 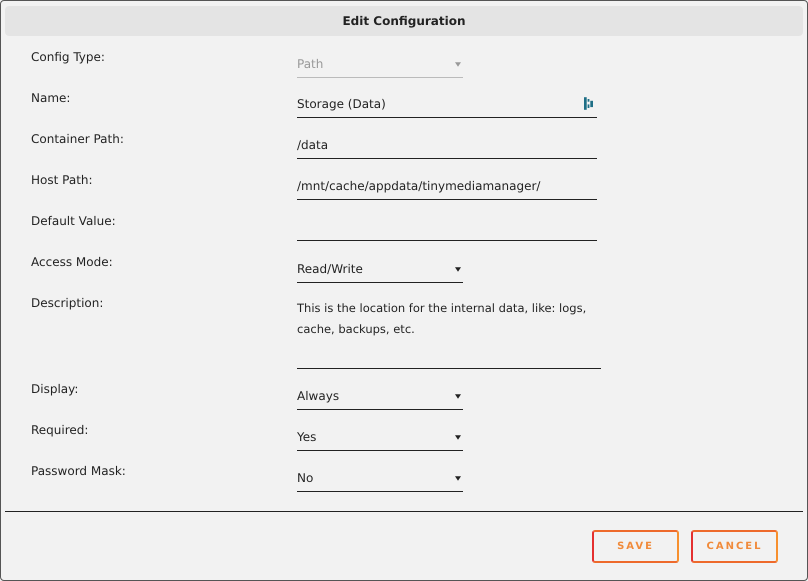 I want to click on text-area: This is the location for the internal data, like: logs, cache, backups, etc., so click(x=449, y=333).